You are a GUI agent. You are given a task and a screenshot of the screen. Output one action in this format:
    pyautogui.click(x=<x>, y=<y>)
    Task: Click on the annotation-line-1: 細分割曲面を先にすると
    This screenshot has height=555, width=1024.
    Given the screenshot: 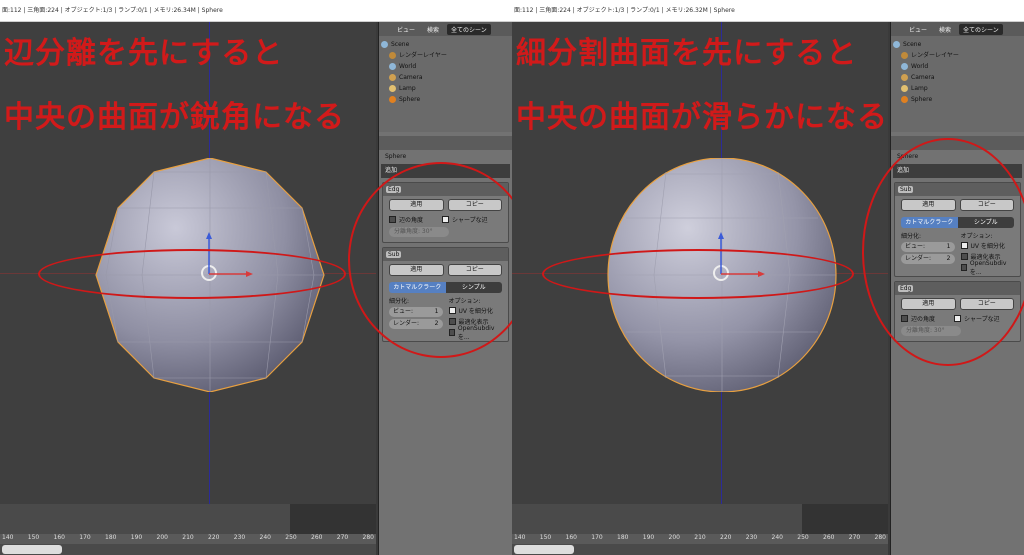 What is the action you would take?
    pyautogui.click(x=687, y=53)
    